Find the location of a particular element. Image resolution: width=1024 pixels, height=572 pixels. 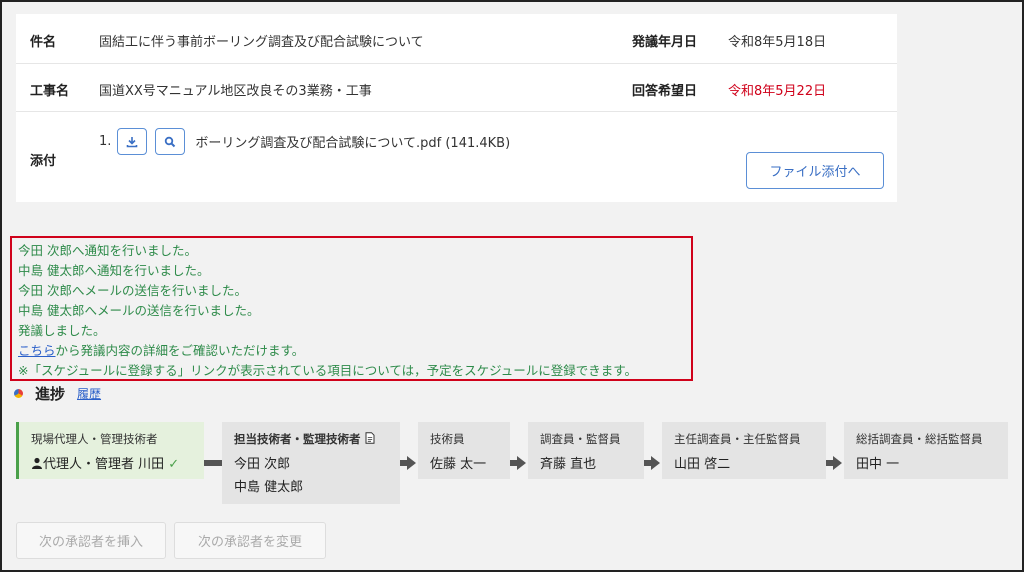

step-person: 田中 一 is located at coordinates (878, 464).